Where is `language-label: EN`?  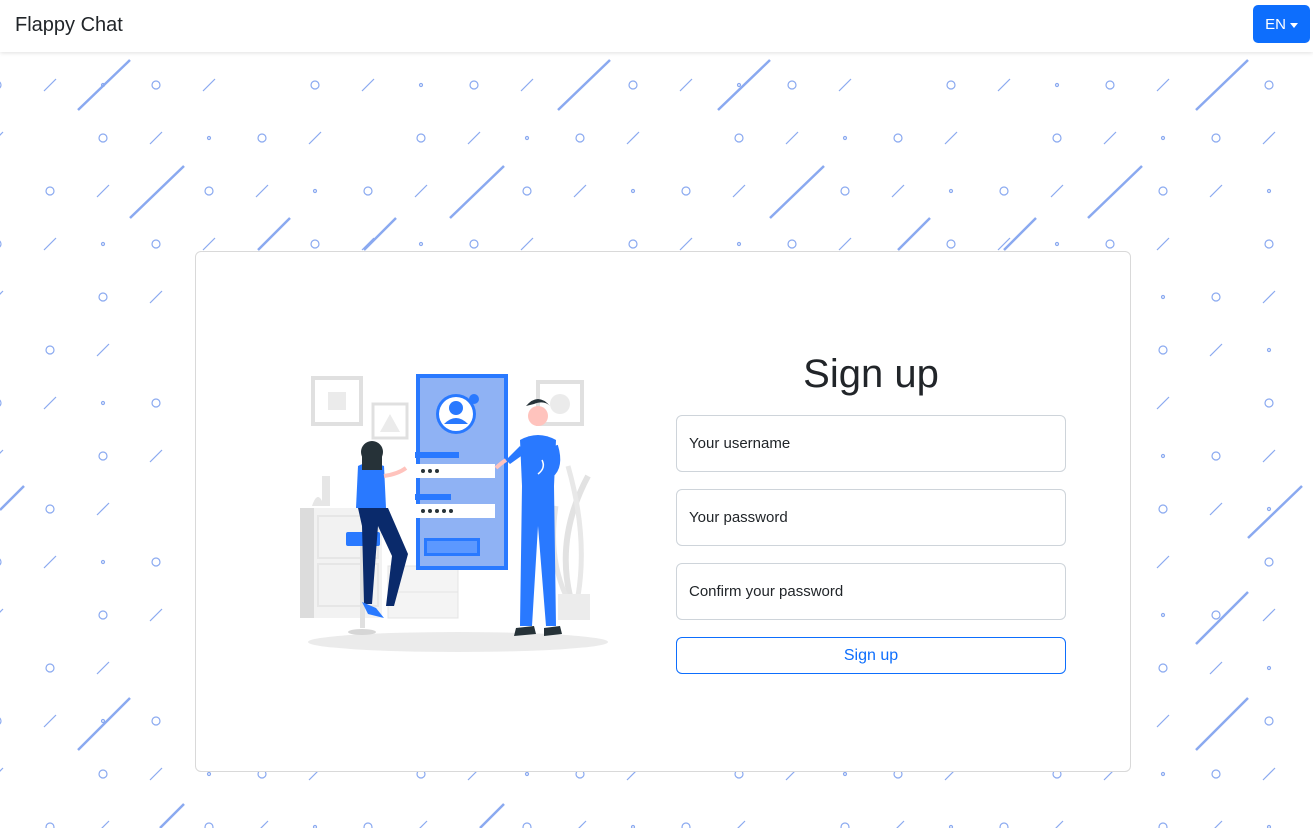 language-label: EN is located at coordinates (1275, 24).